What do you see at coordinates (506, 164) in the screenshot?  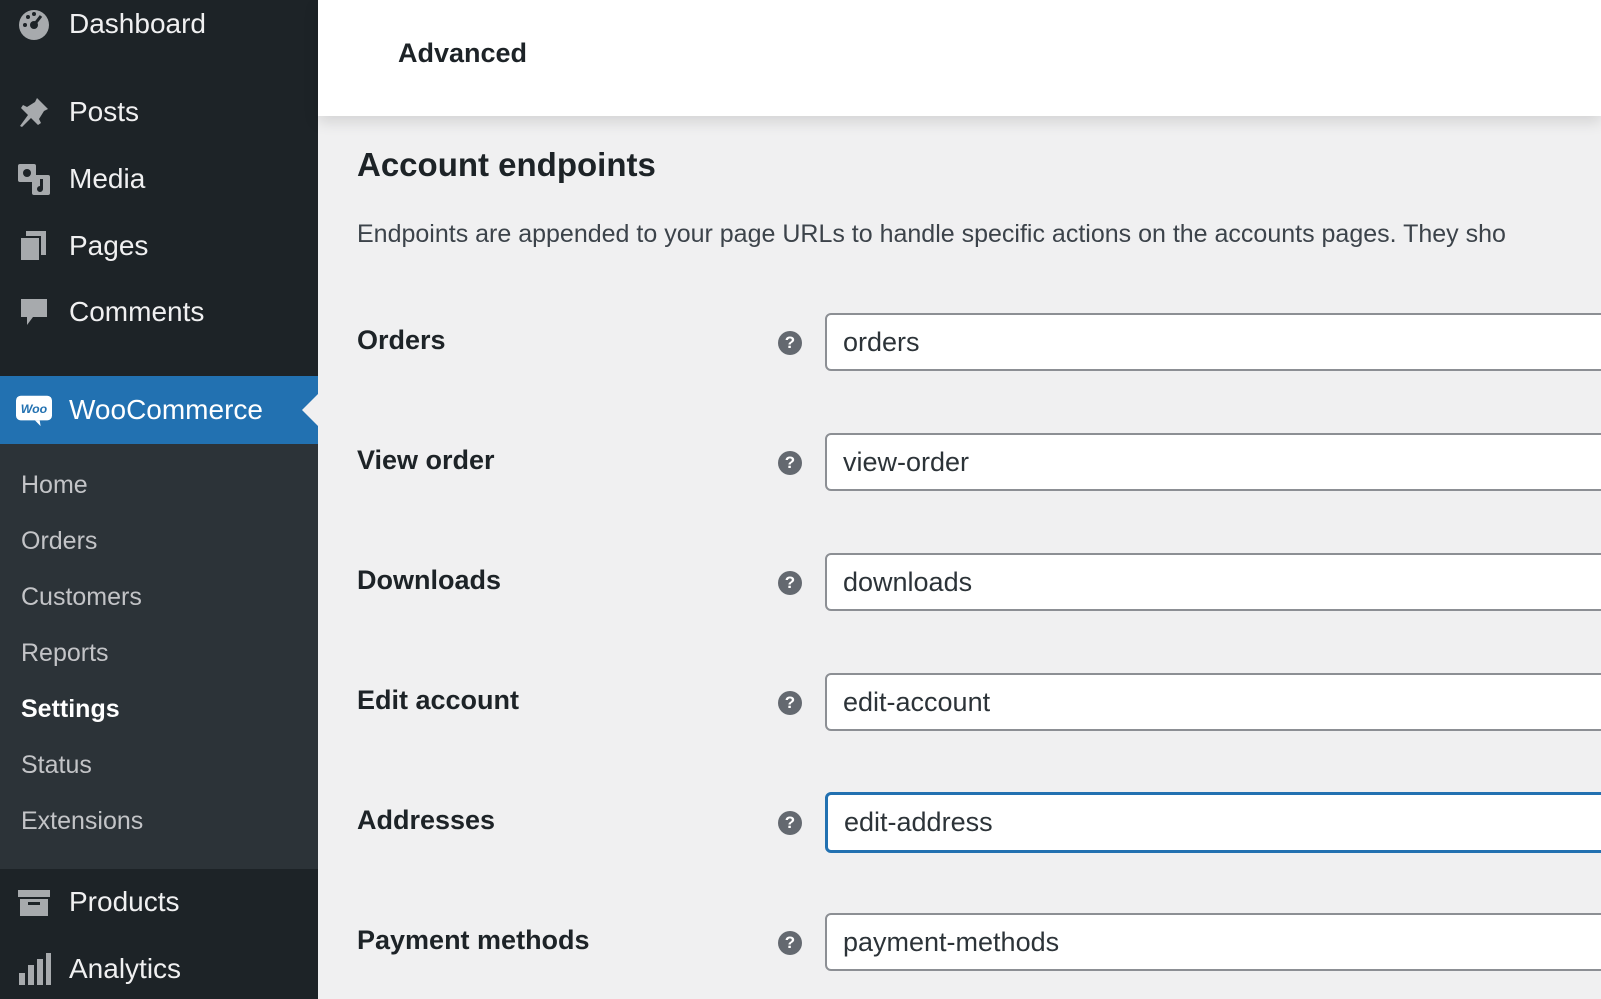 I see `section-title: Account endpoints` at bounding box center [506, 164].